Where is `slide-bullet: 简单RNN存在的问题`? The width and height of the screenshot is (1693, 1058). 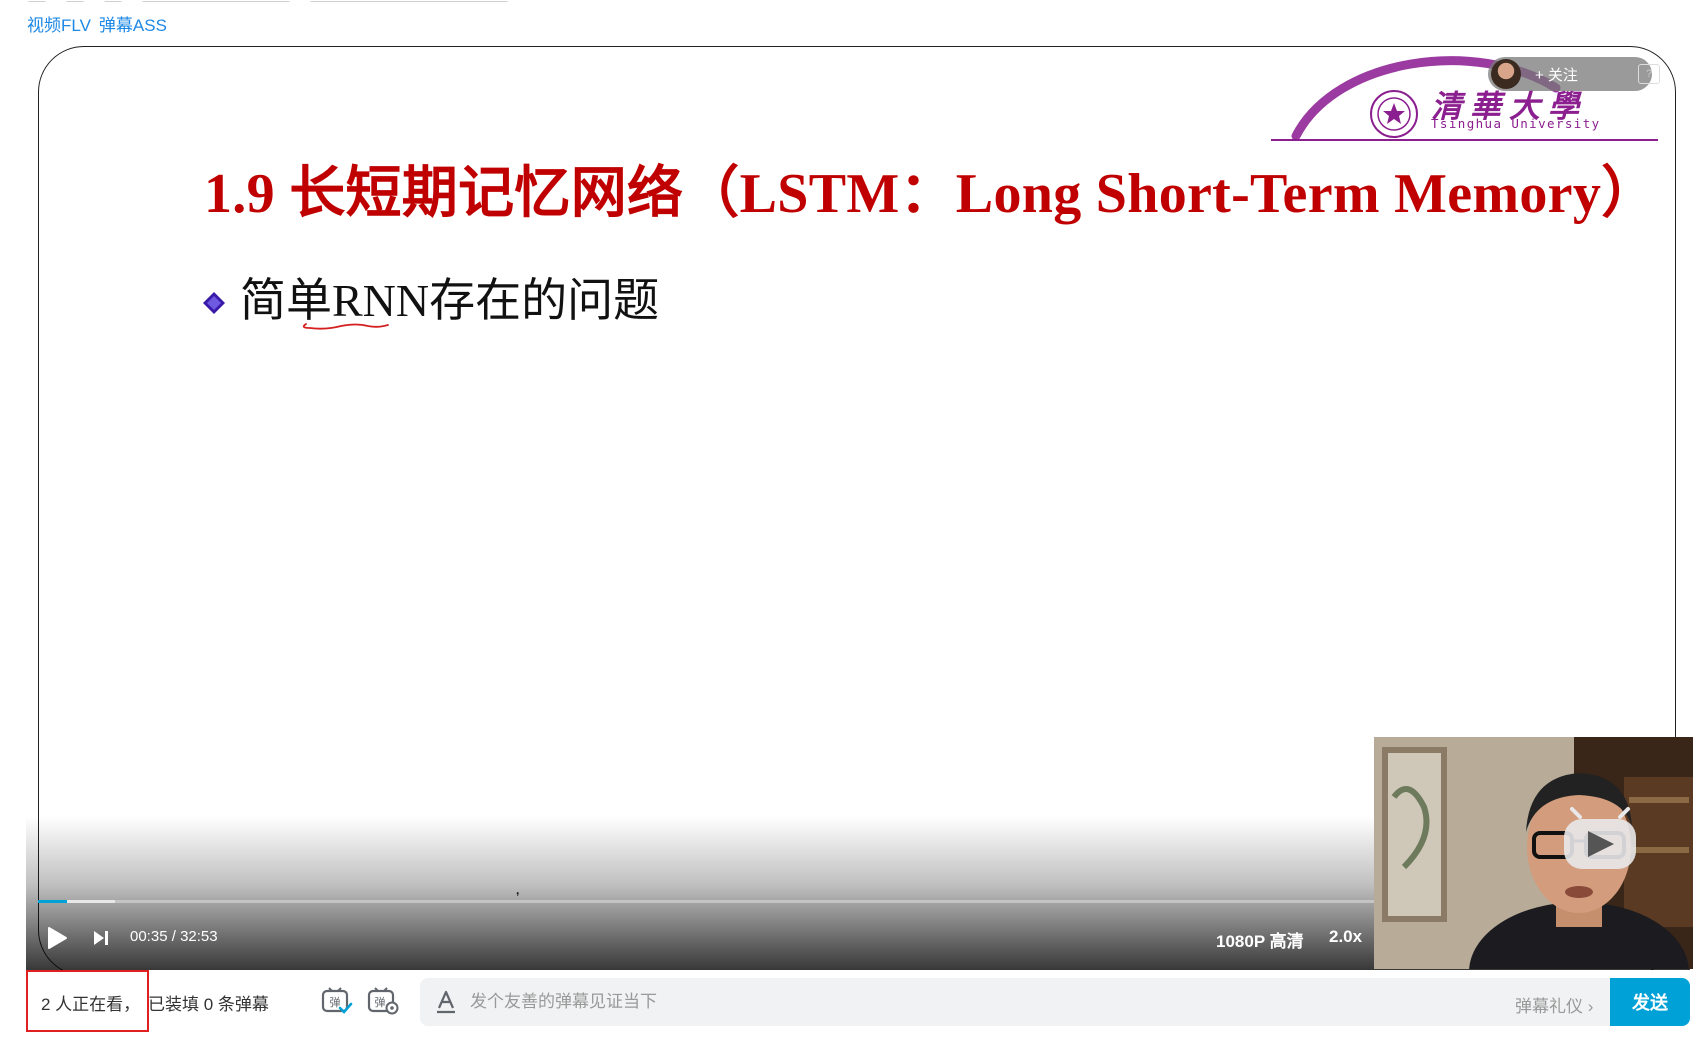 slide-bullet: 简单RNN存在的问题 is located at coordinates (430, 297).